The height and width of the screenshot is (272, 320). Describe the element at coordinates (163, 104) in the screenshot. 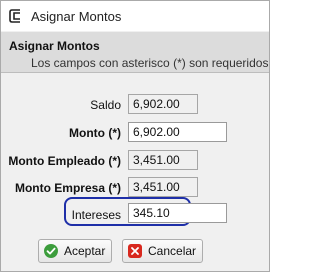

I see `saldo-field` at that location.